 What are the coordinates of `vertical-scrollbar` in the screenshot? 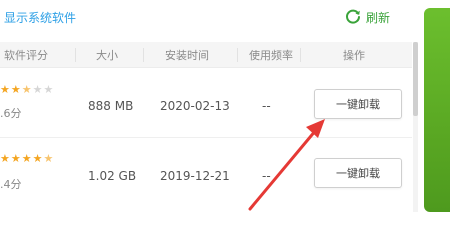 It's located at (415, 127).